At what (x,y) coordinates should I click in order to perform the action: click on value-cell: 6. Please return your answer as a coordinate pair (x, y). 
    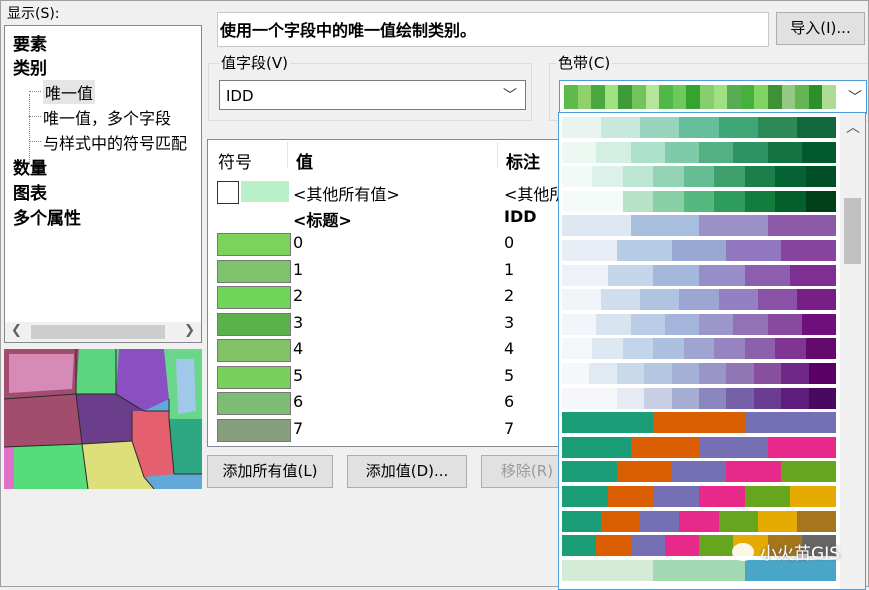
    Looking at the image, I should click on (298, 401).